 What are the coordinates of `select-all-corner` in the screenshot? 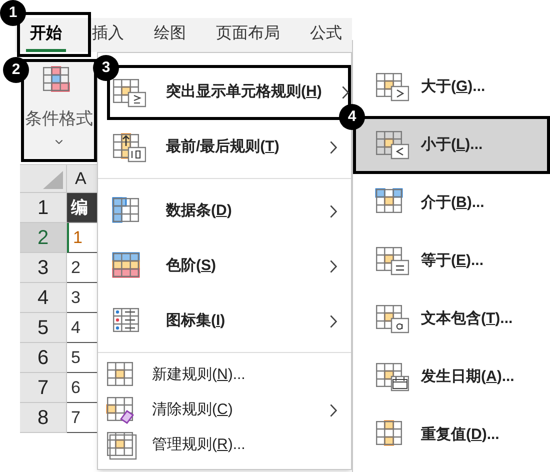 It's located at (43, 179).